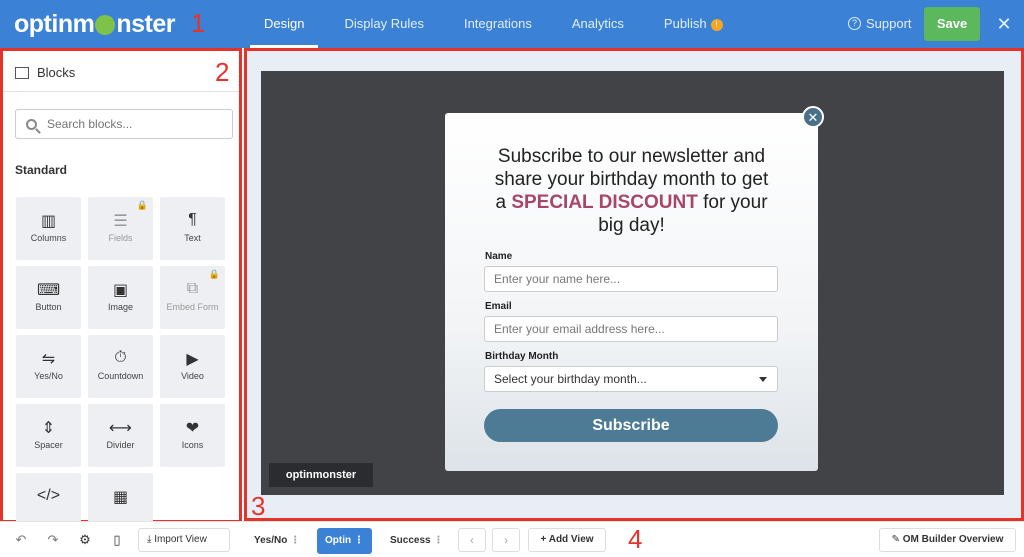 The height and width of the screenshot is (557, 1024). I want to click on block-text: ¶ Text, so click(192, 228).